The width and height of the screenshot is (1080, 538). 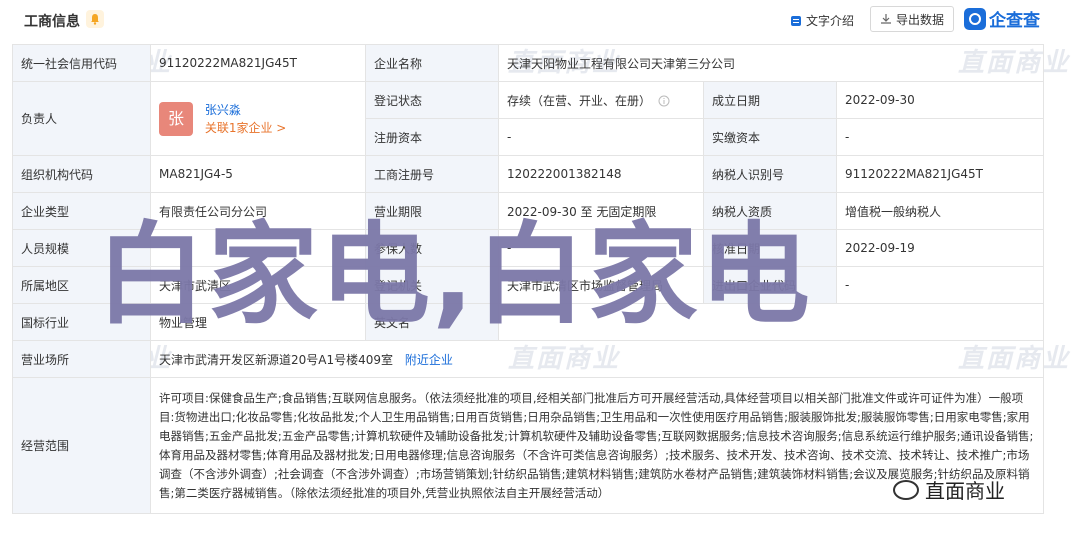 I want to click on tax-id-label: 纳税人识别号, so click(x=770, y=174).